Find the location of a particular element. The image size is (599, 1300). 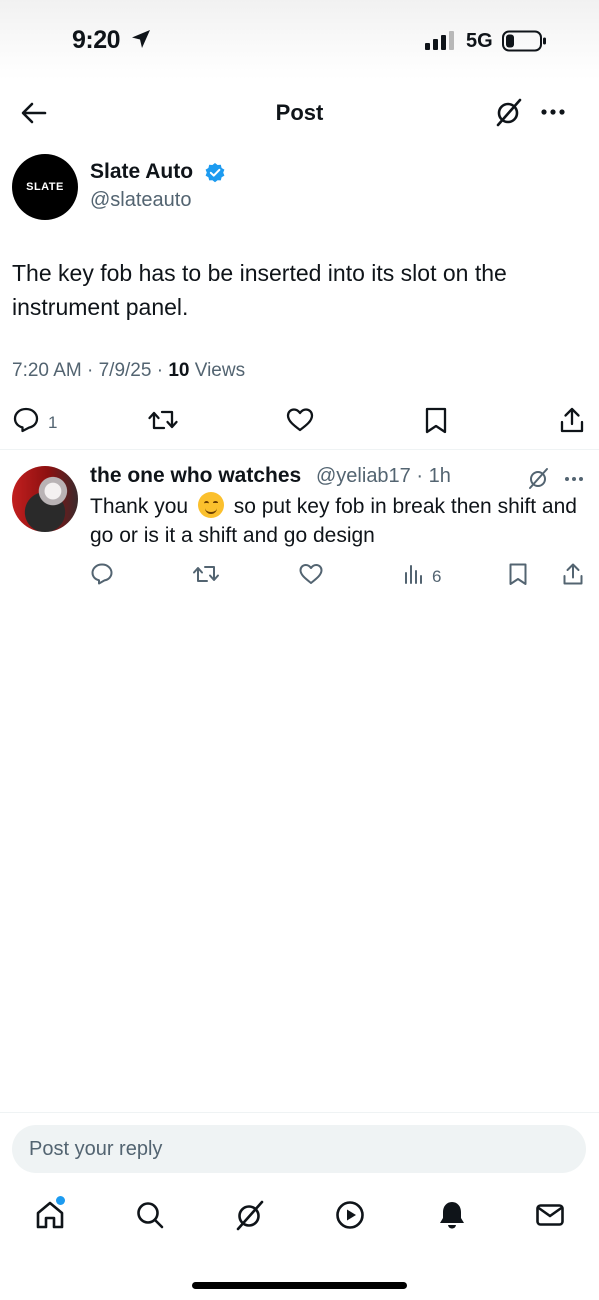

author-name: Slate Auto is located at coordinates (141, 172).